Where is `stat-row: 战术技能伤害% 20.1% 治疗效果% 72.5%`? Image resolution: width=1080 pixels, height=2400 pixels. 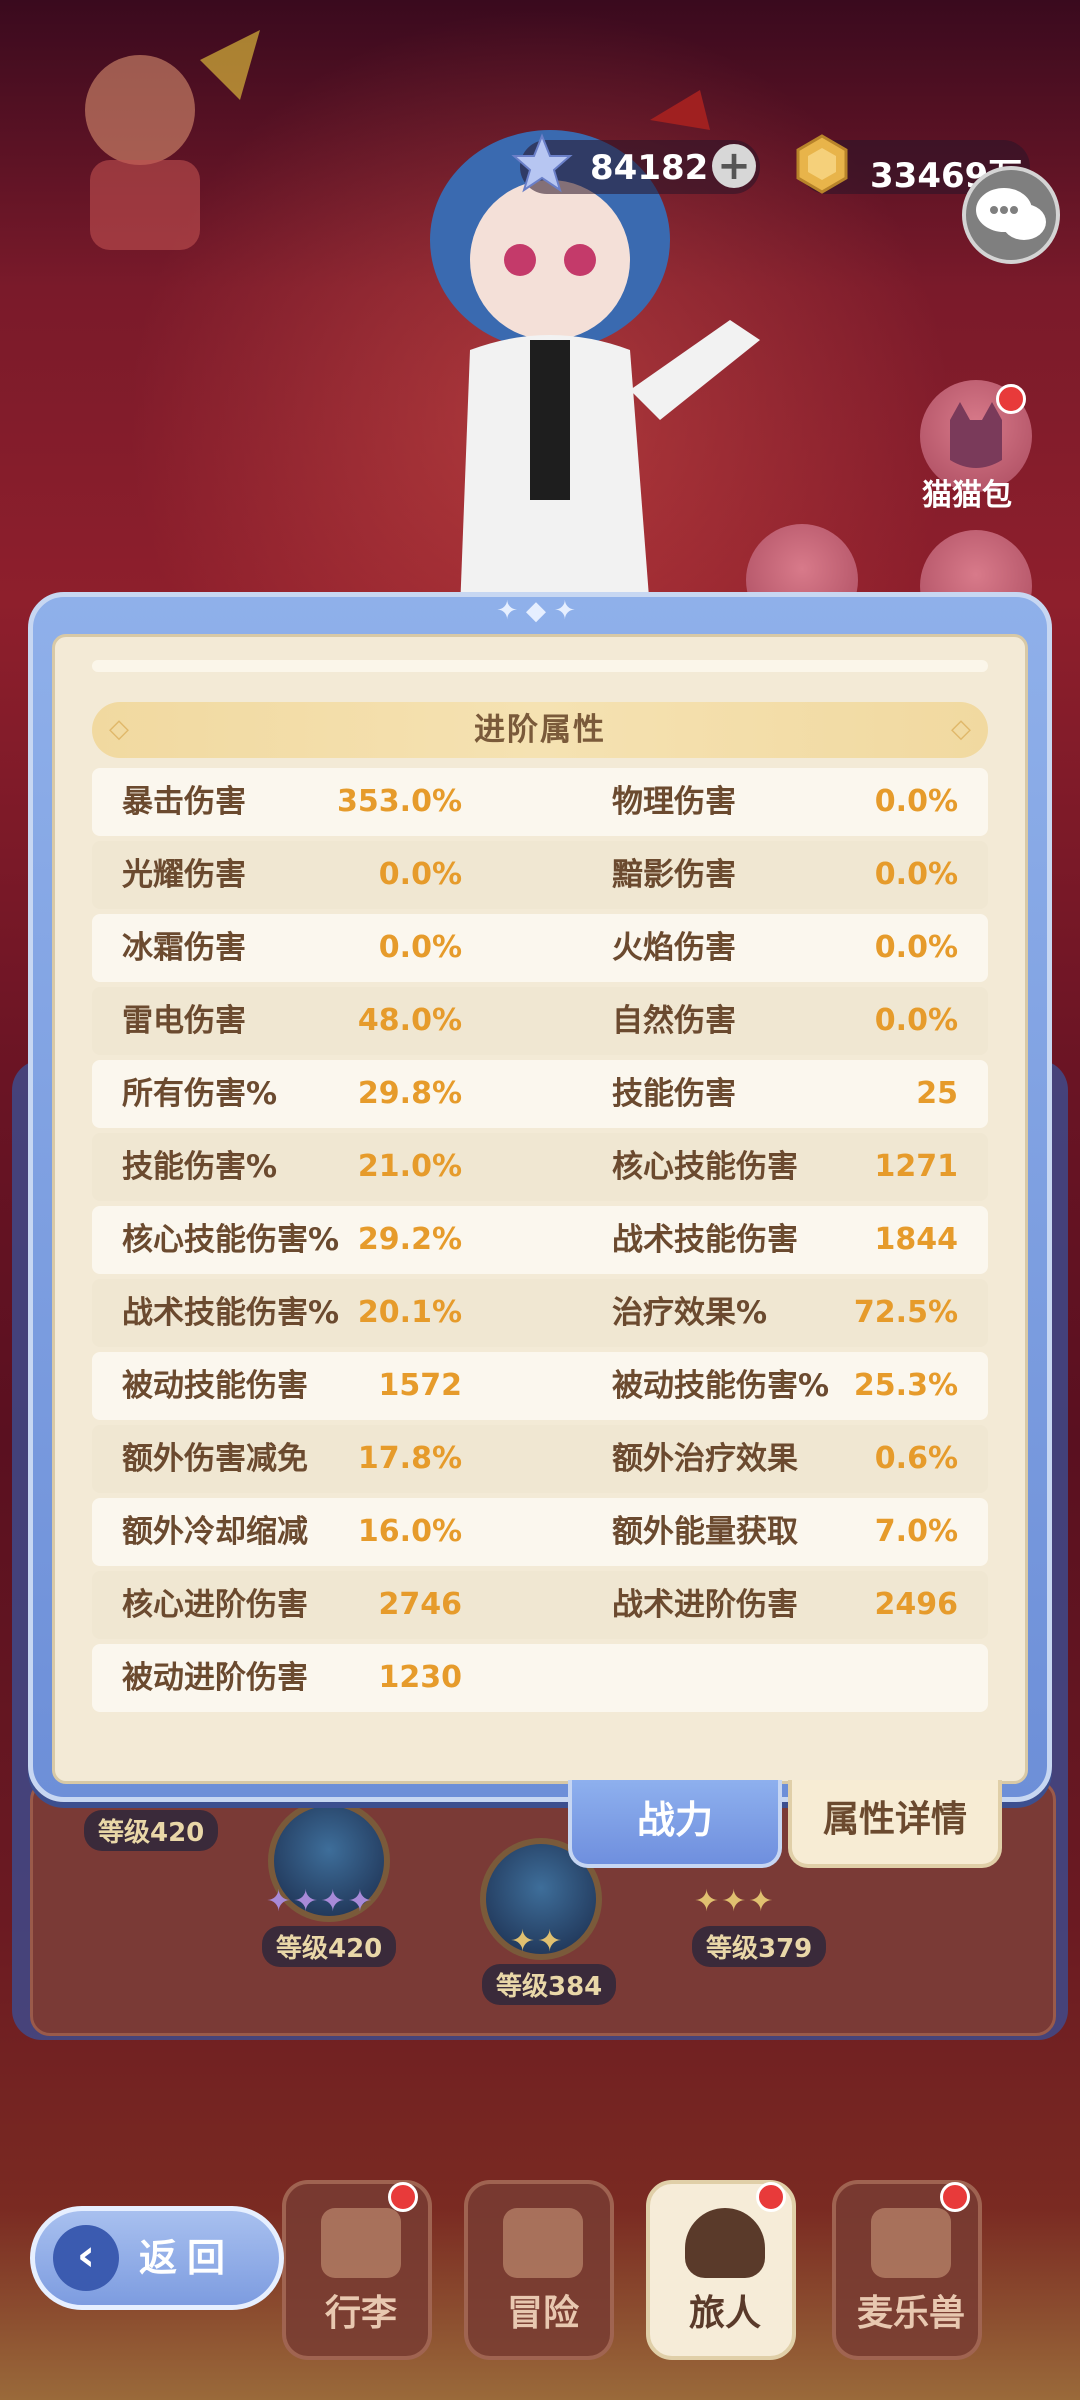 stat-row: 战术技能伤害% 20.1% 治疗效果% 72.5% is located at coordinates (540, 1313).